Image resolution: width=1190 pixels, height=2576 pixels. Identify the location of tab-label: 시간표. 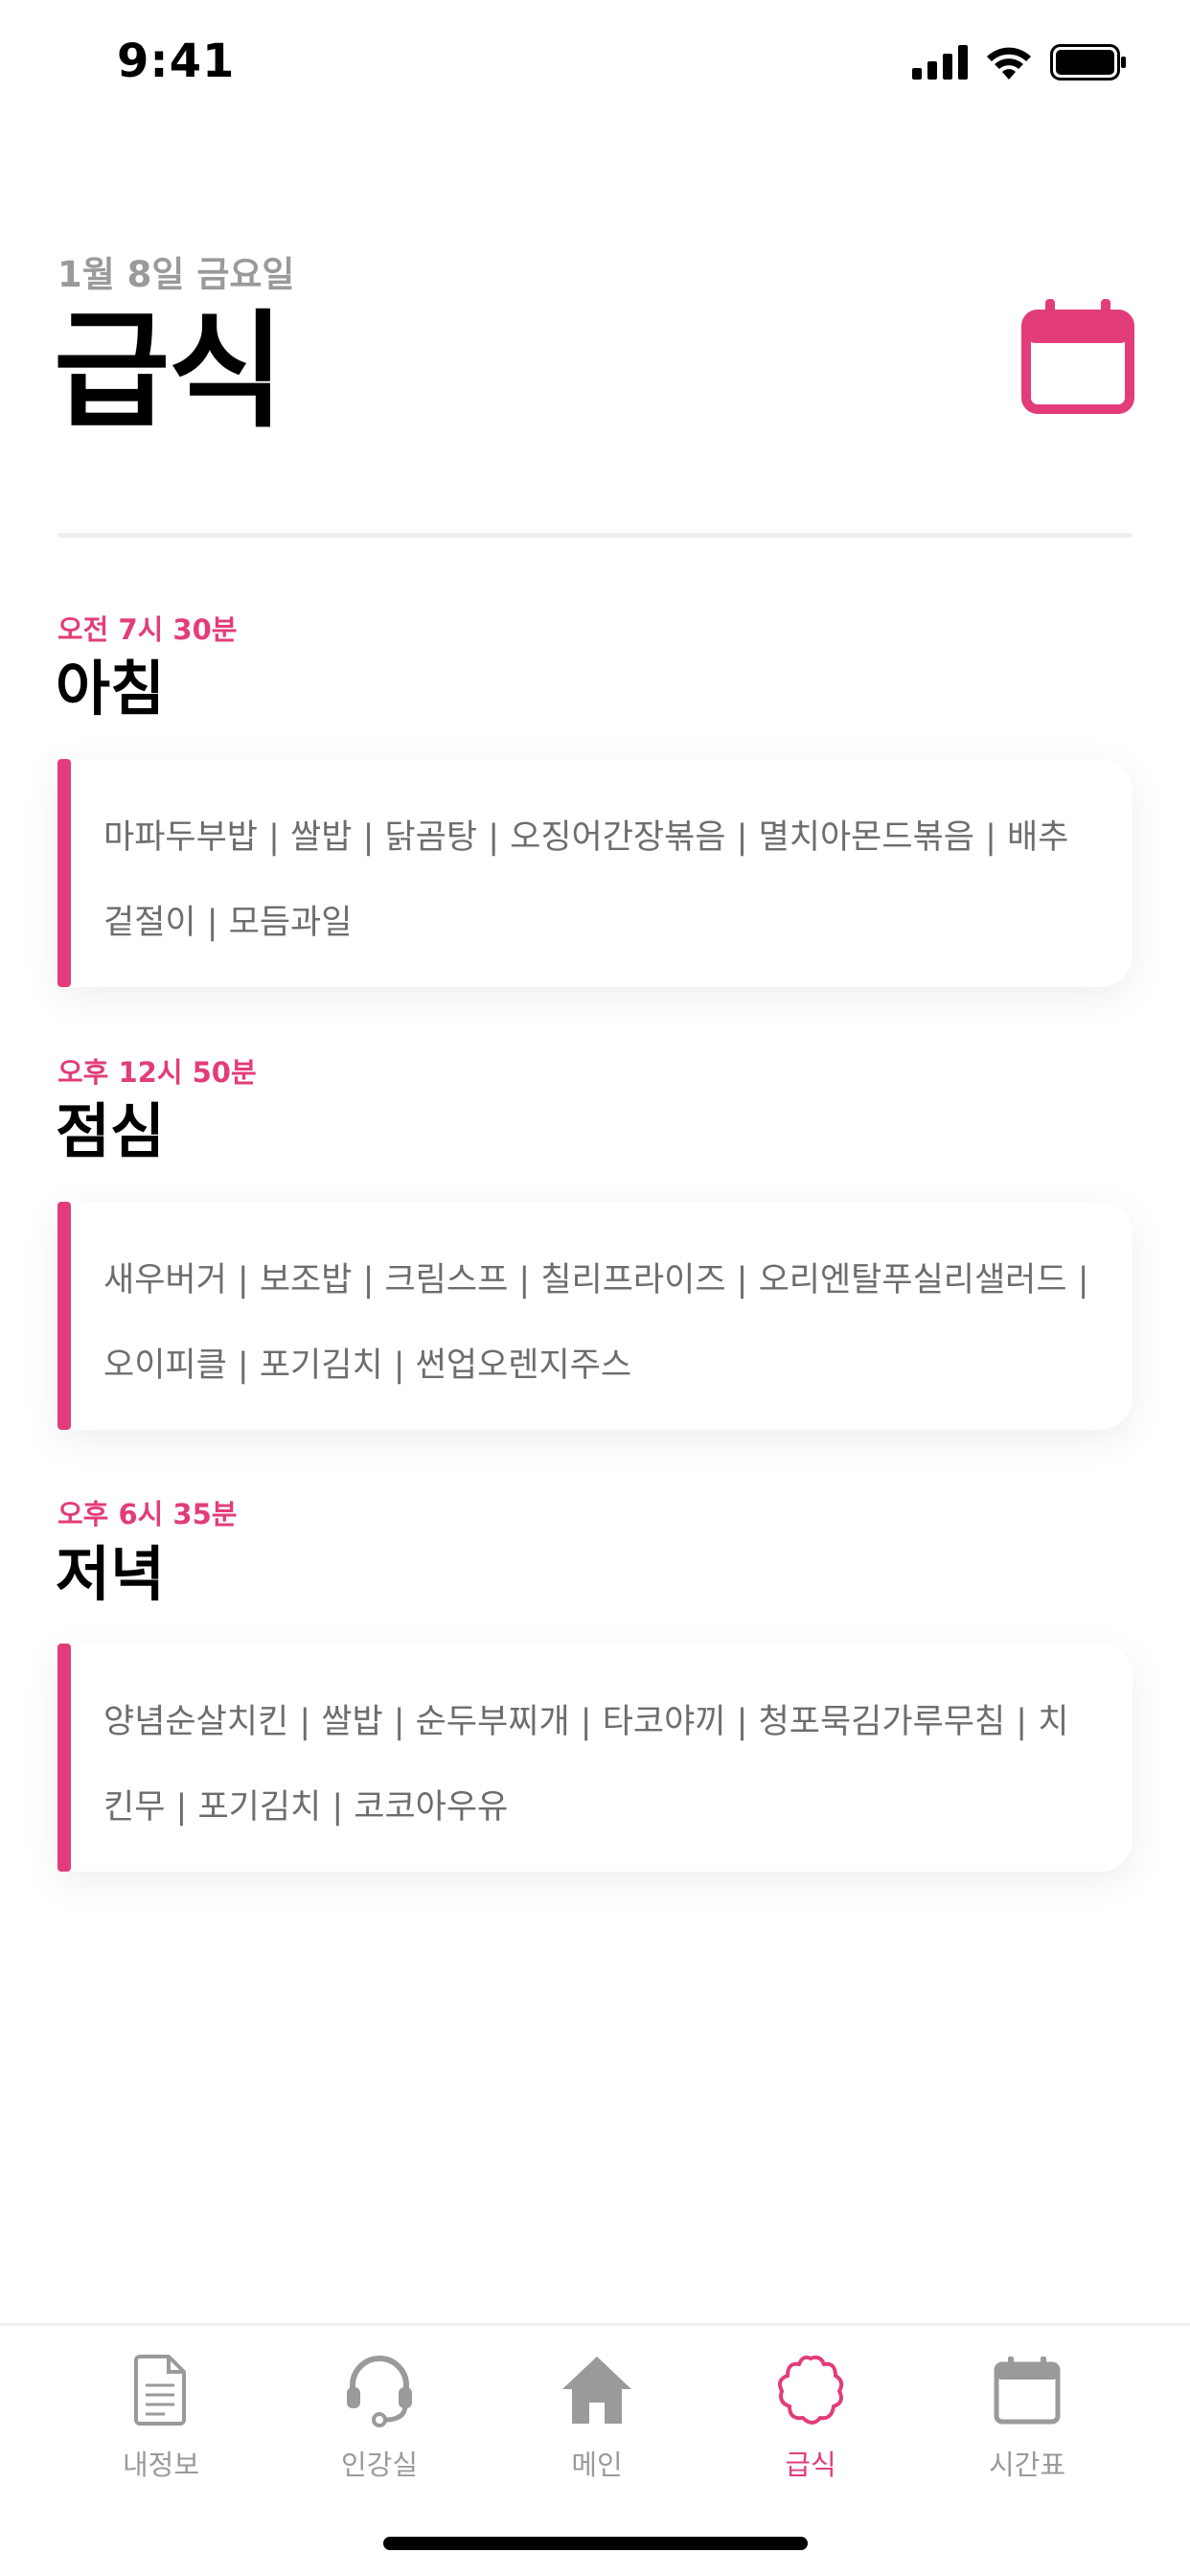
(1027, 2465).